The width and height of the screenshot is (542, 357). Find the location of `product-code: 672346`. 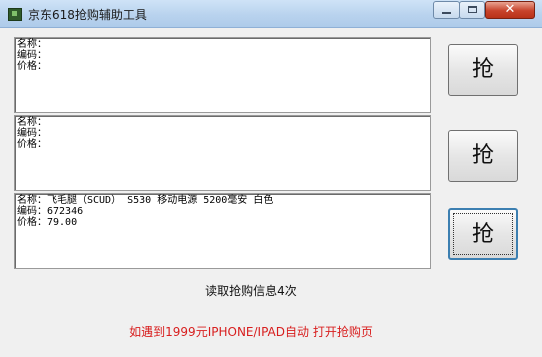

product-code: 672346 is located at coordinates (65, 211).